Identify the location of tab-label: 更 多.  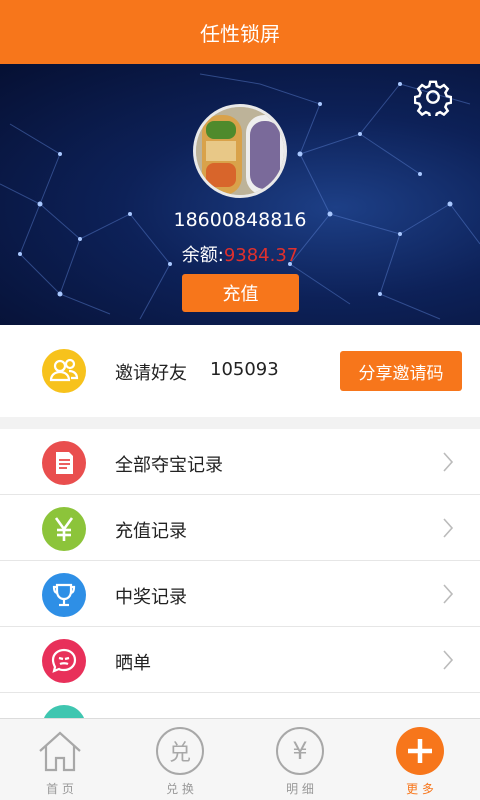
(420, 789).